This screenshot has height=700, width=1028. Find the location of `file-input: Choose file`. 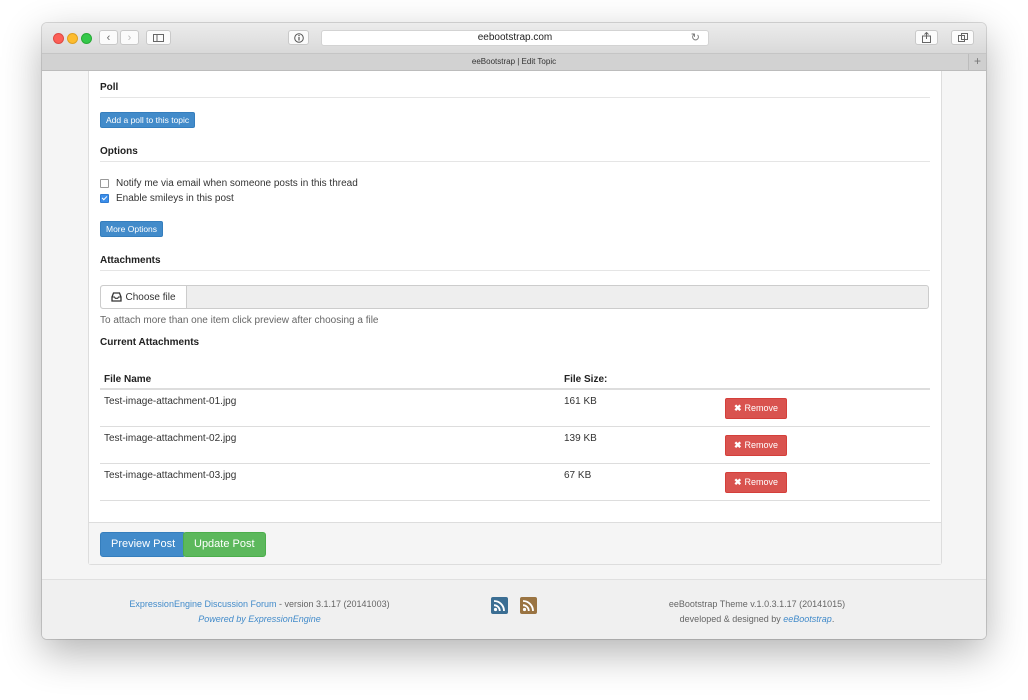

file-input: Choose file is located at coordinates (514, 297).